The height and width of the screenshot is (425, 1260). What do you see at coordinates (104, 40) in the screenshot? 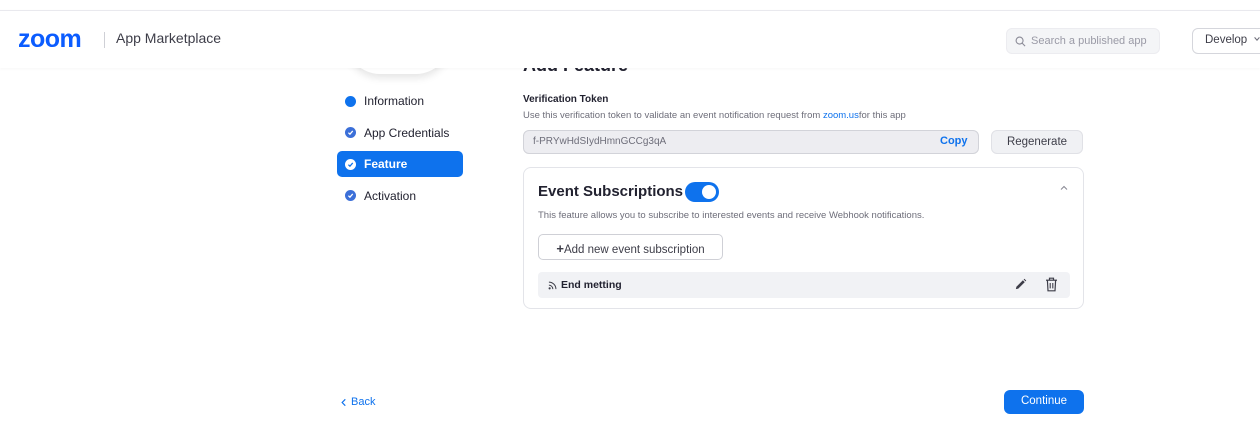
I see `header-divider` at bounding box center [104, 40].